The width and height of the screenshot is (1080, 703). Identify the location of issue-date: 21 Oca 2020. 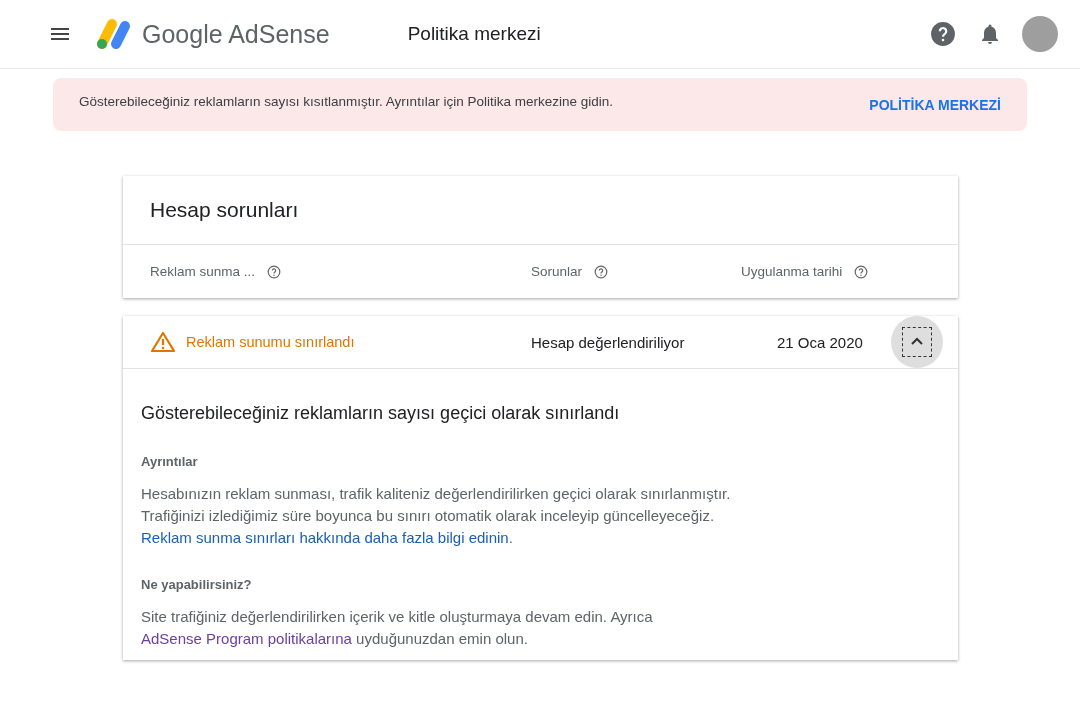
(820, 342).